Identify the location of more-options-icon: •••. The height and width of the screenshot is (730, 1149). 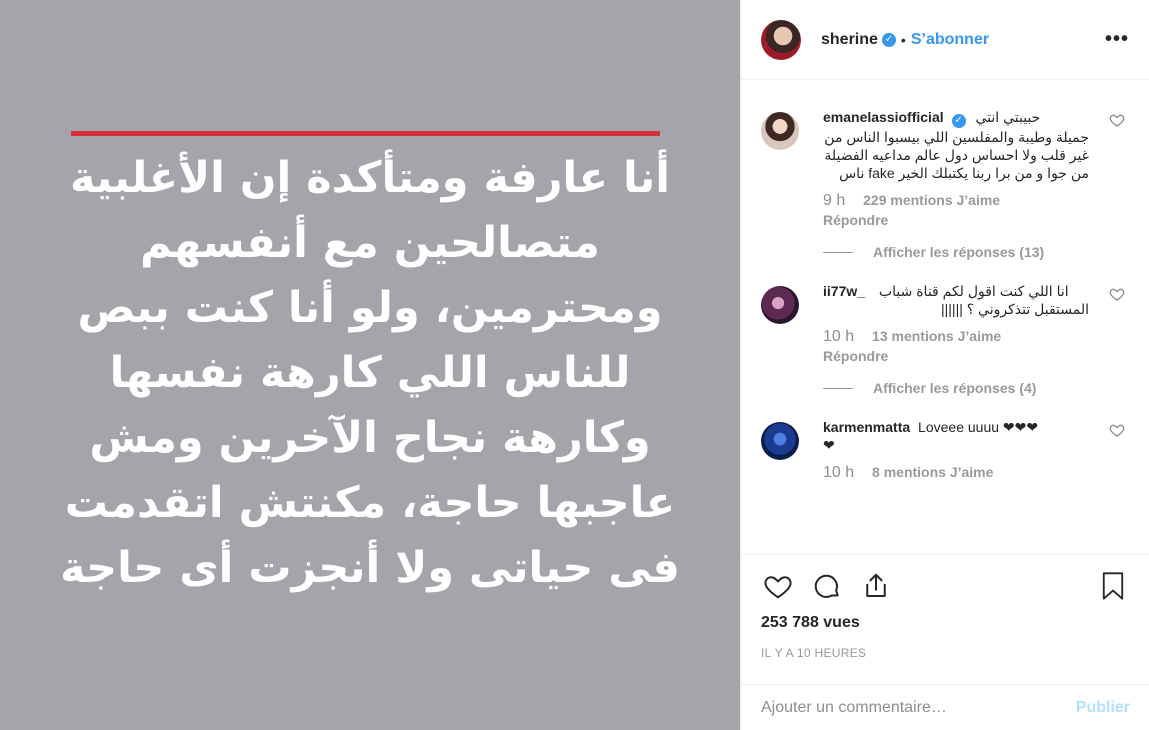
(1117, 39).